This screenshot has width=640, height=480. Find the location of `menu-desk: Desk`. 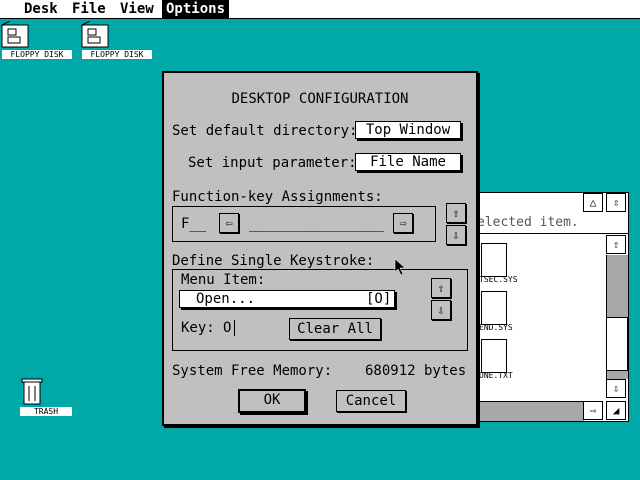

menu-desk: Desk is located at coordinates (41, 9).